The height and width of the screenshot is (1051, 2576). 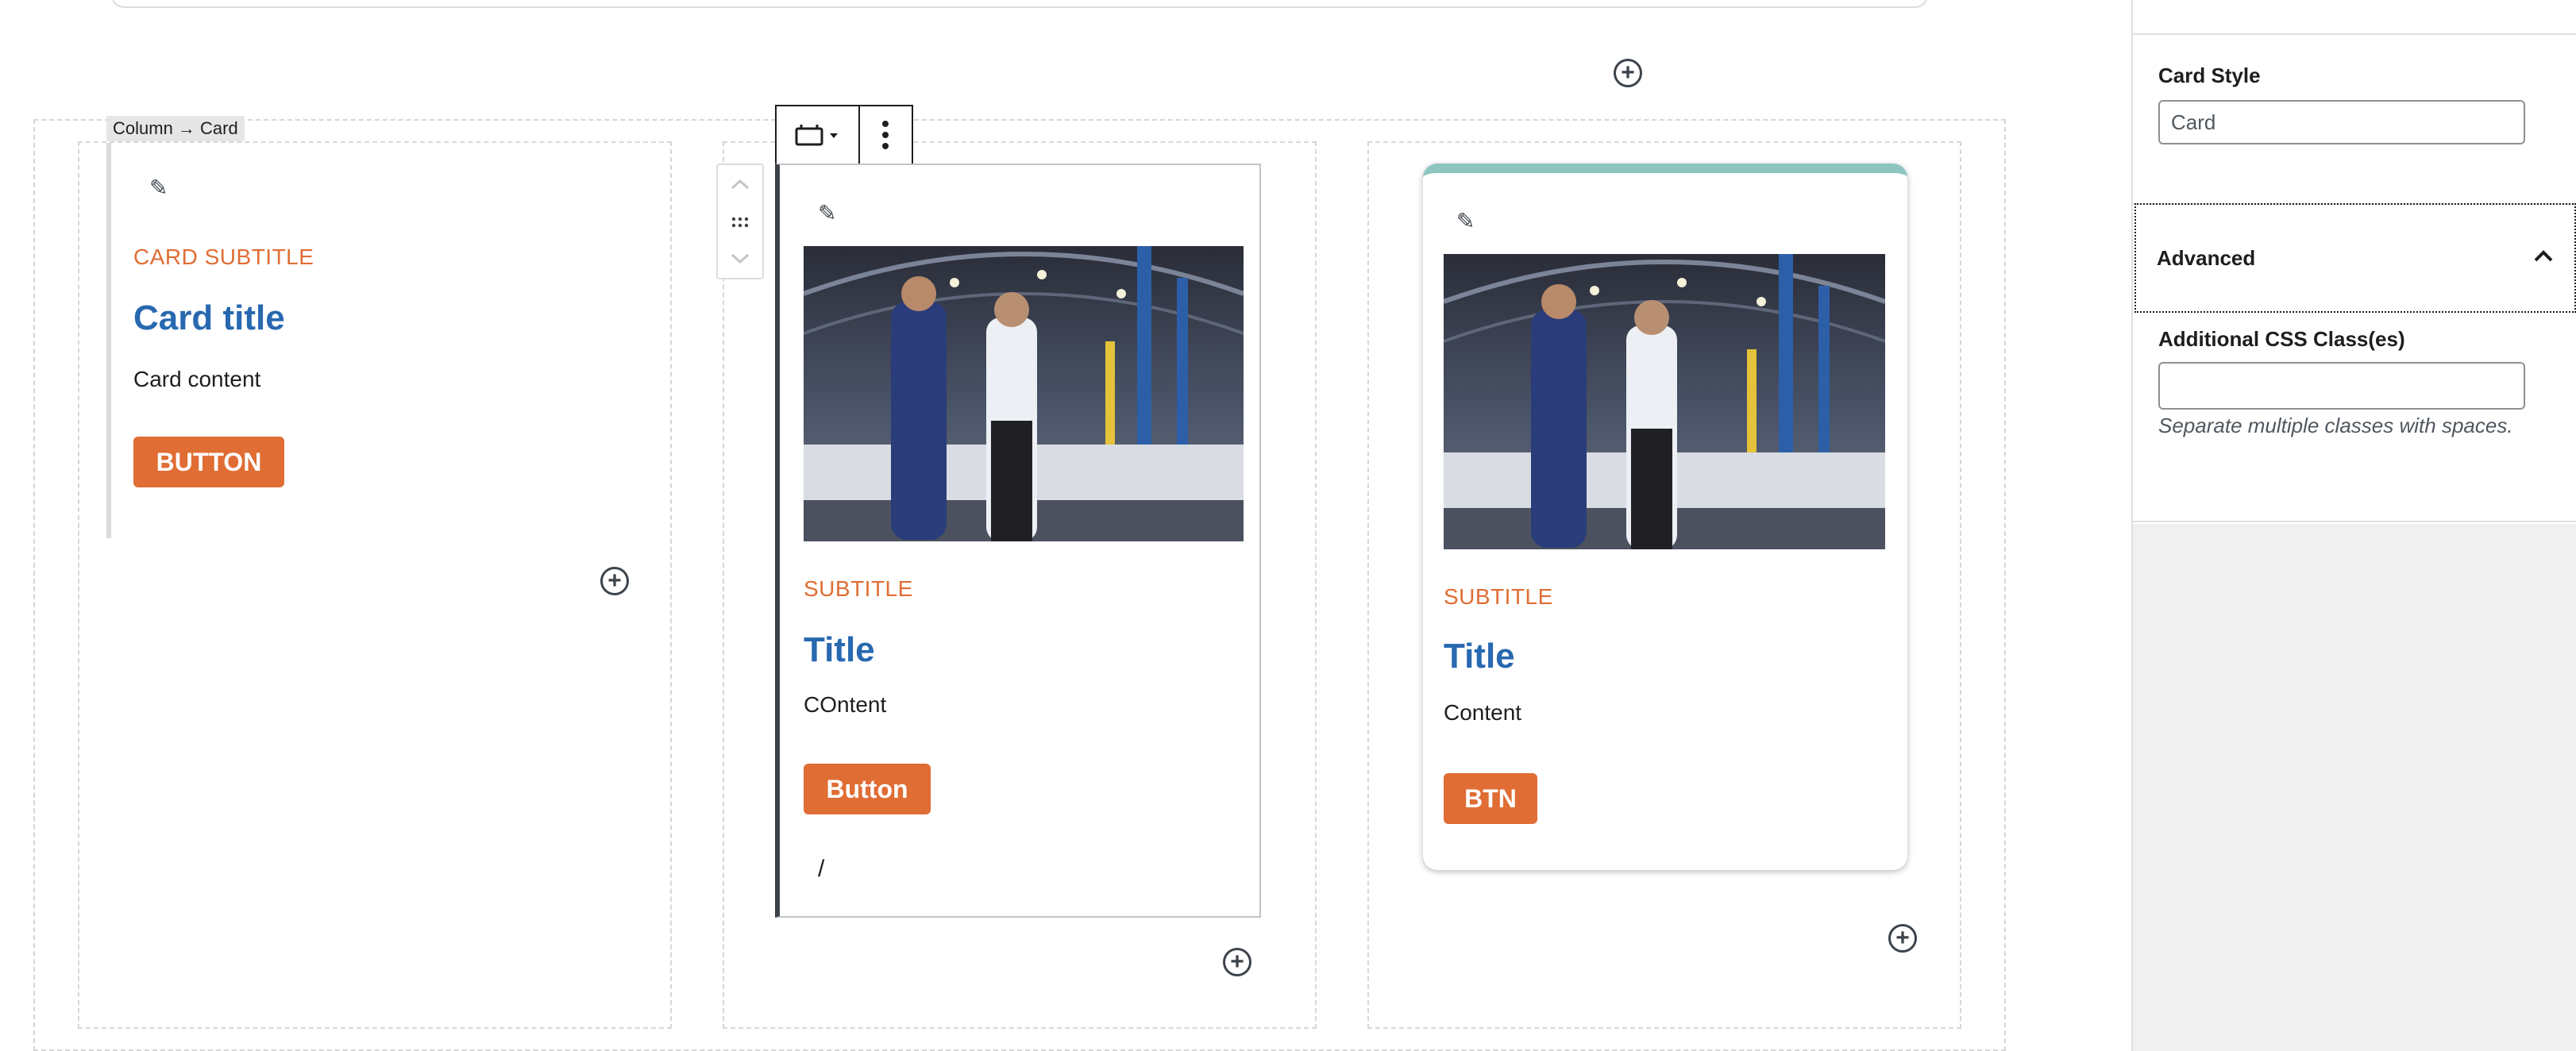 What do you see at coordinates (209, 462) in the screenshot?
I see `card-1-button: BUTTON` at bounding box center [209, 462].